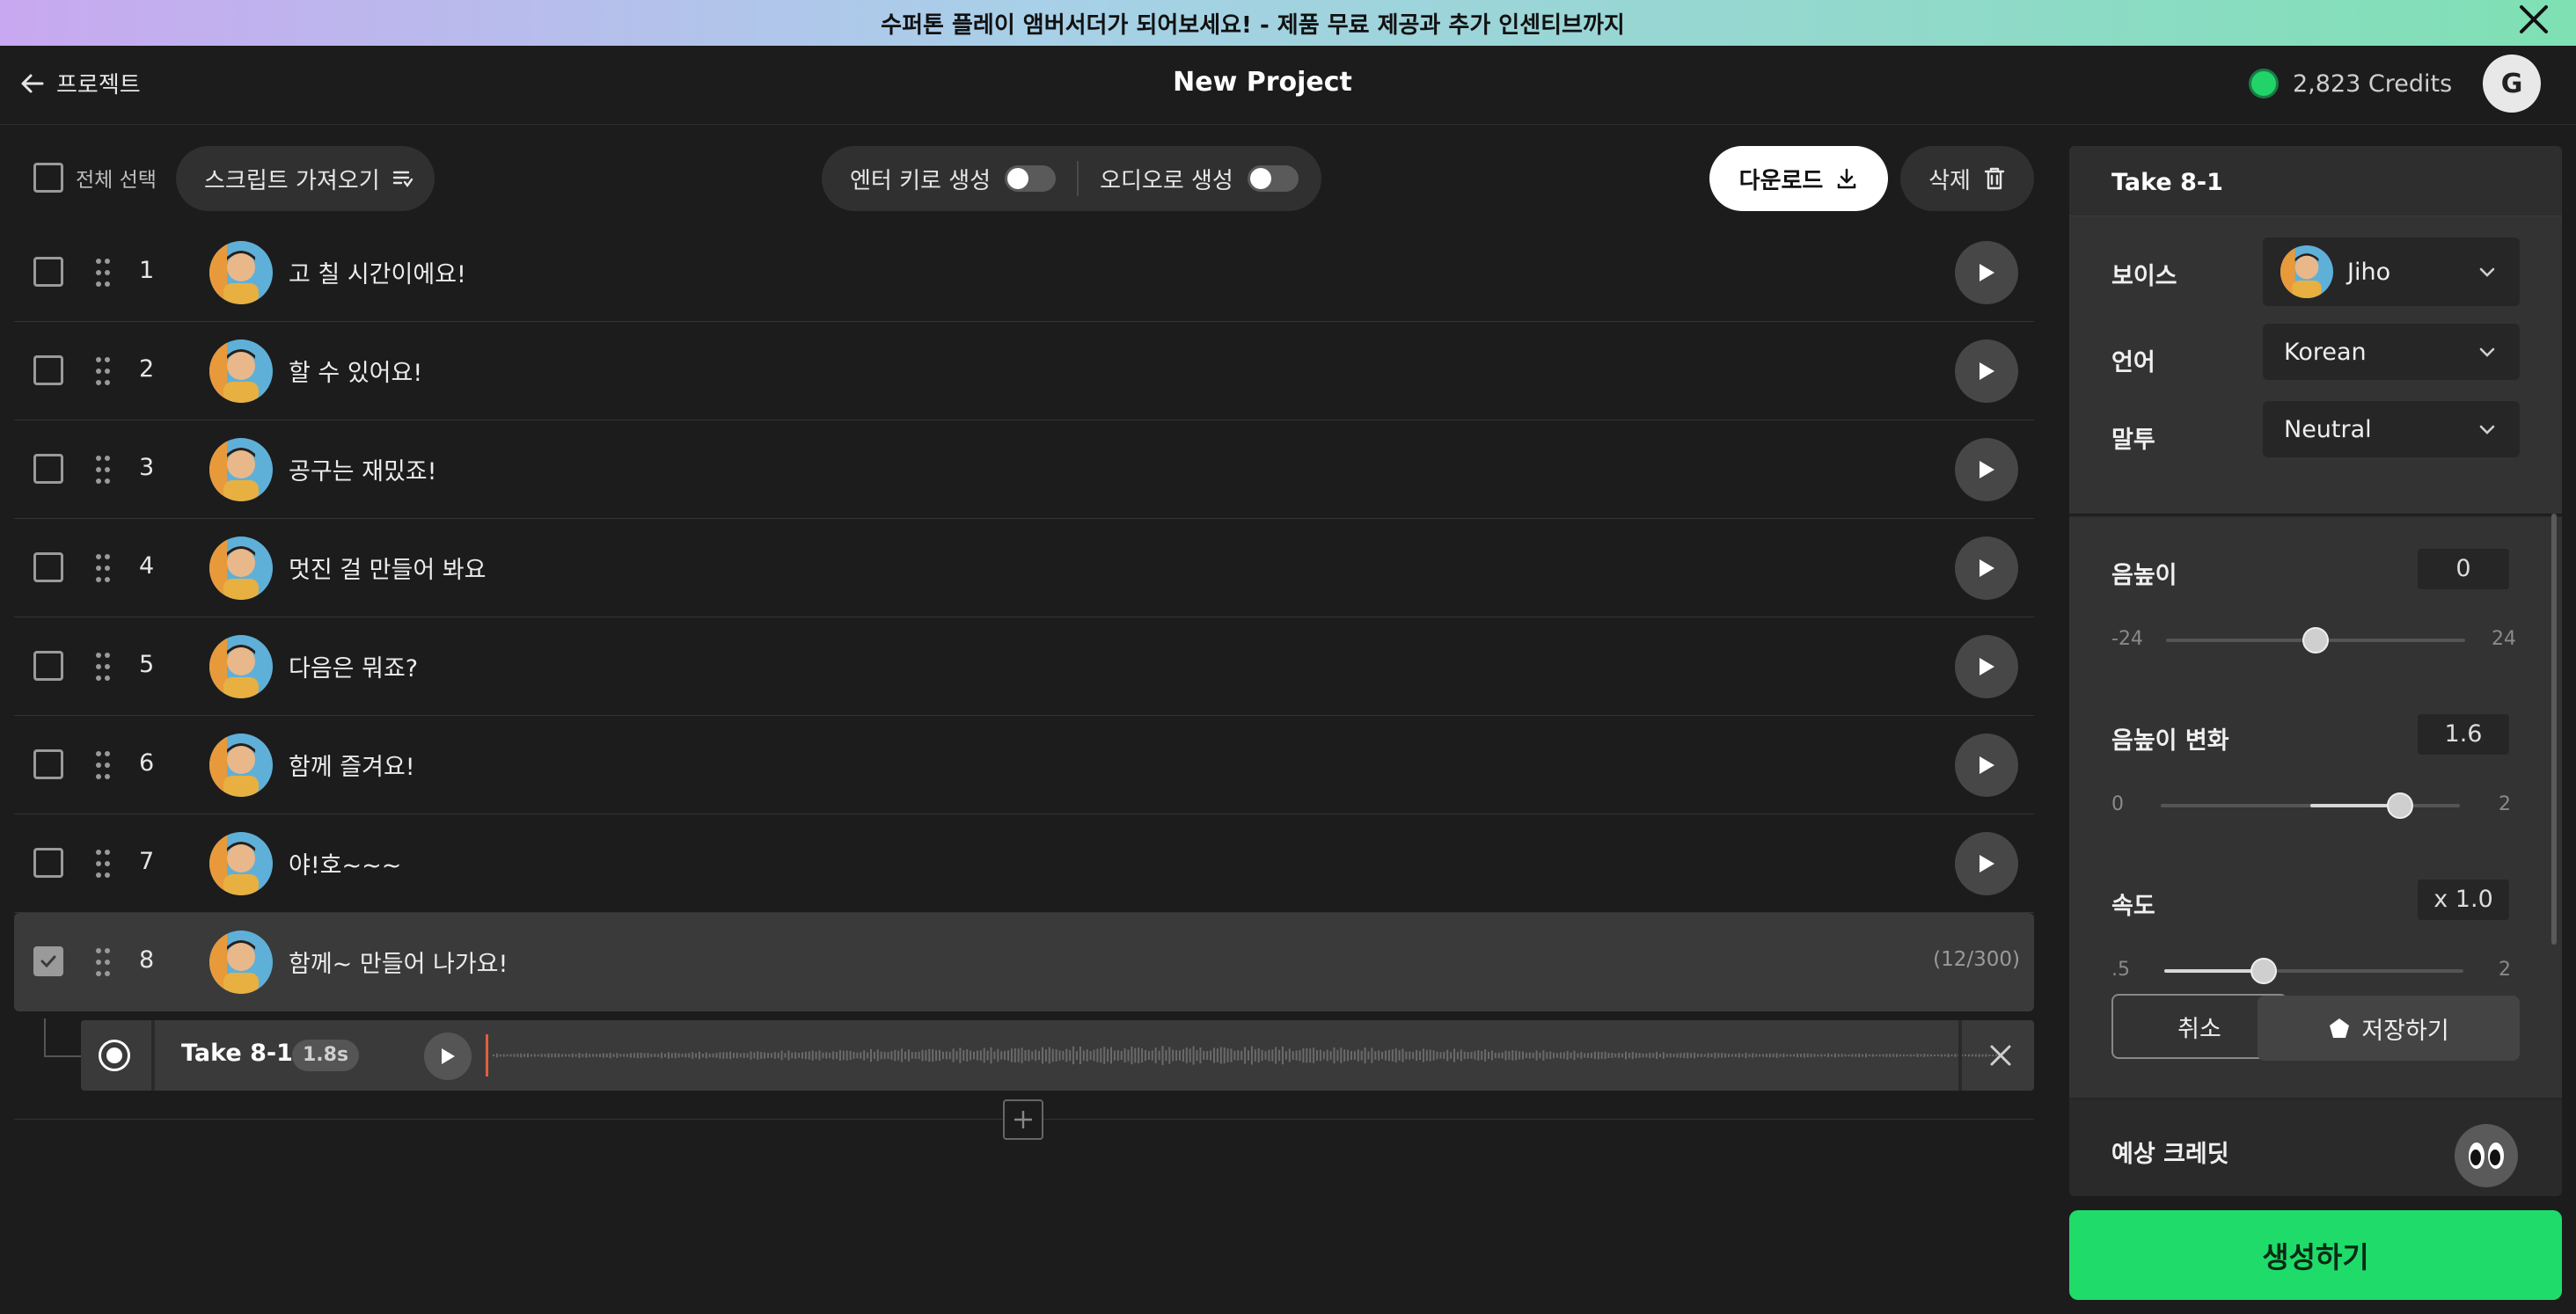 This screenshot has height=1314, width=2576. Describe the element at coordinates (448, 1056) in the screenshot. I see `take-play-button` at that location.